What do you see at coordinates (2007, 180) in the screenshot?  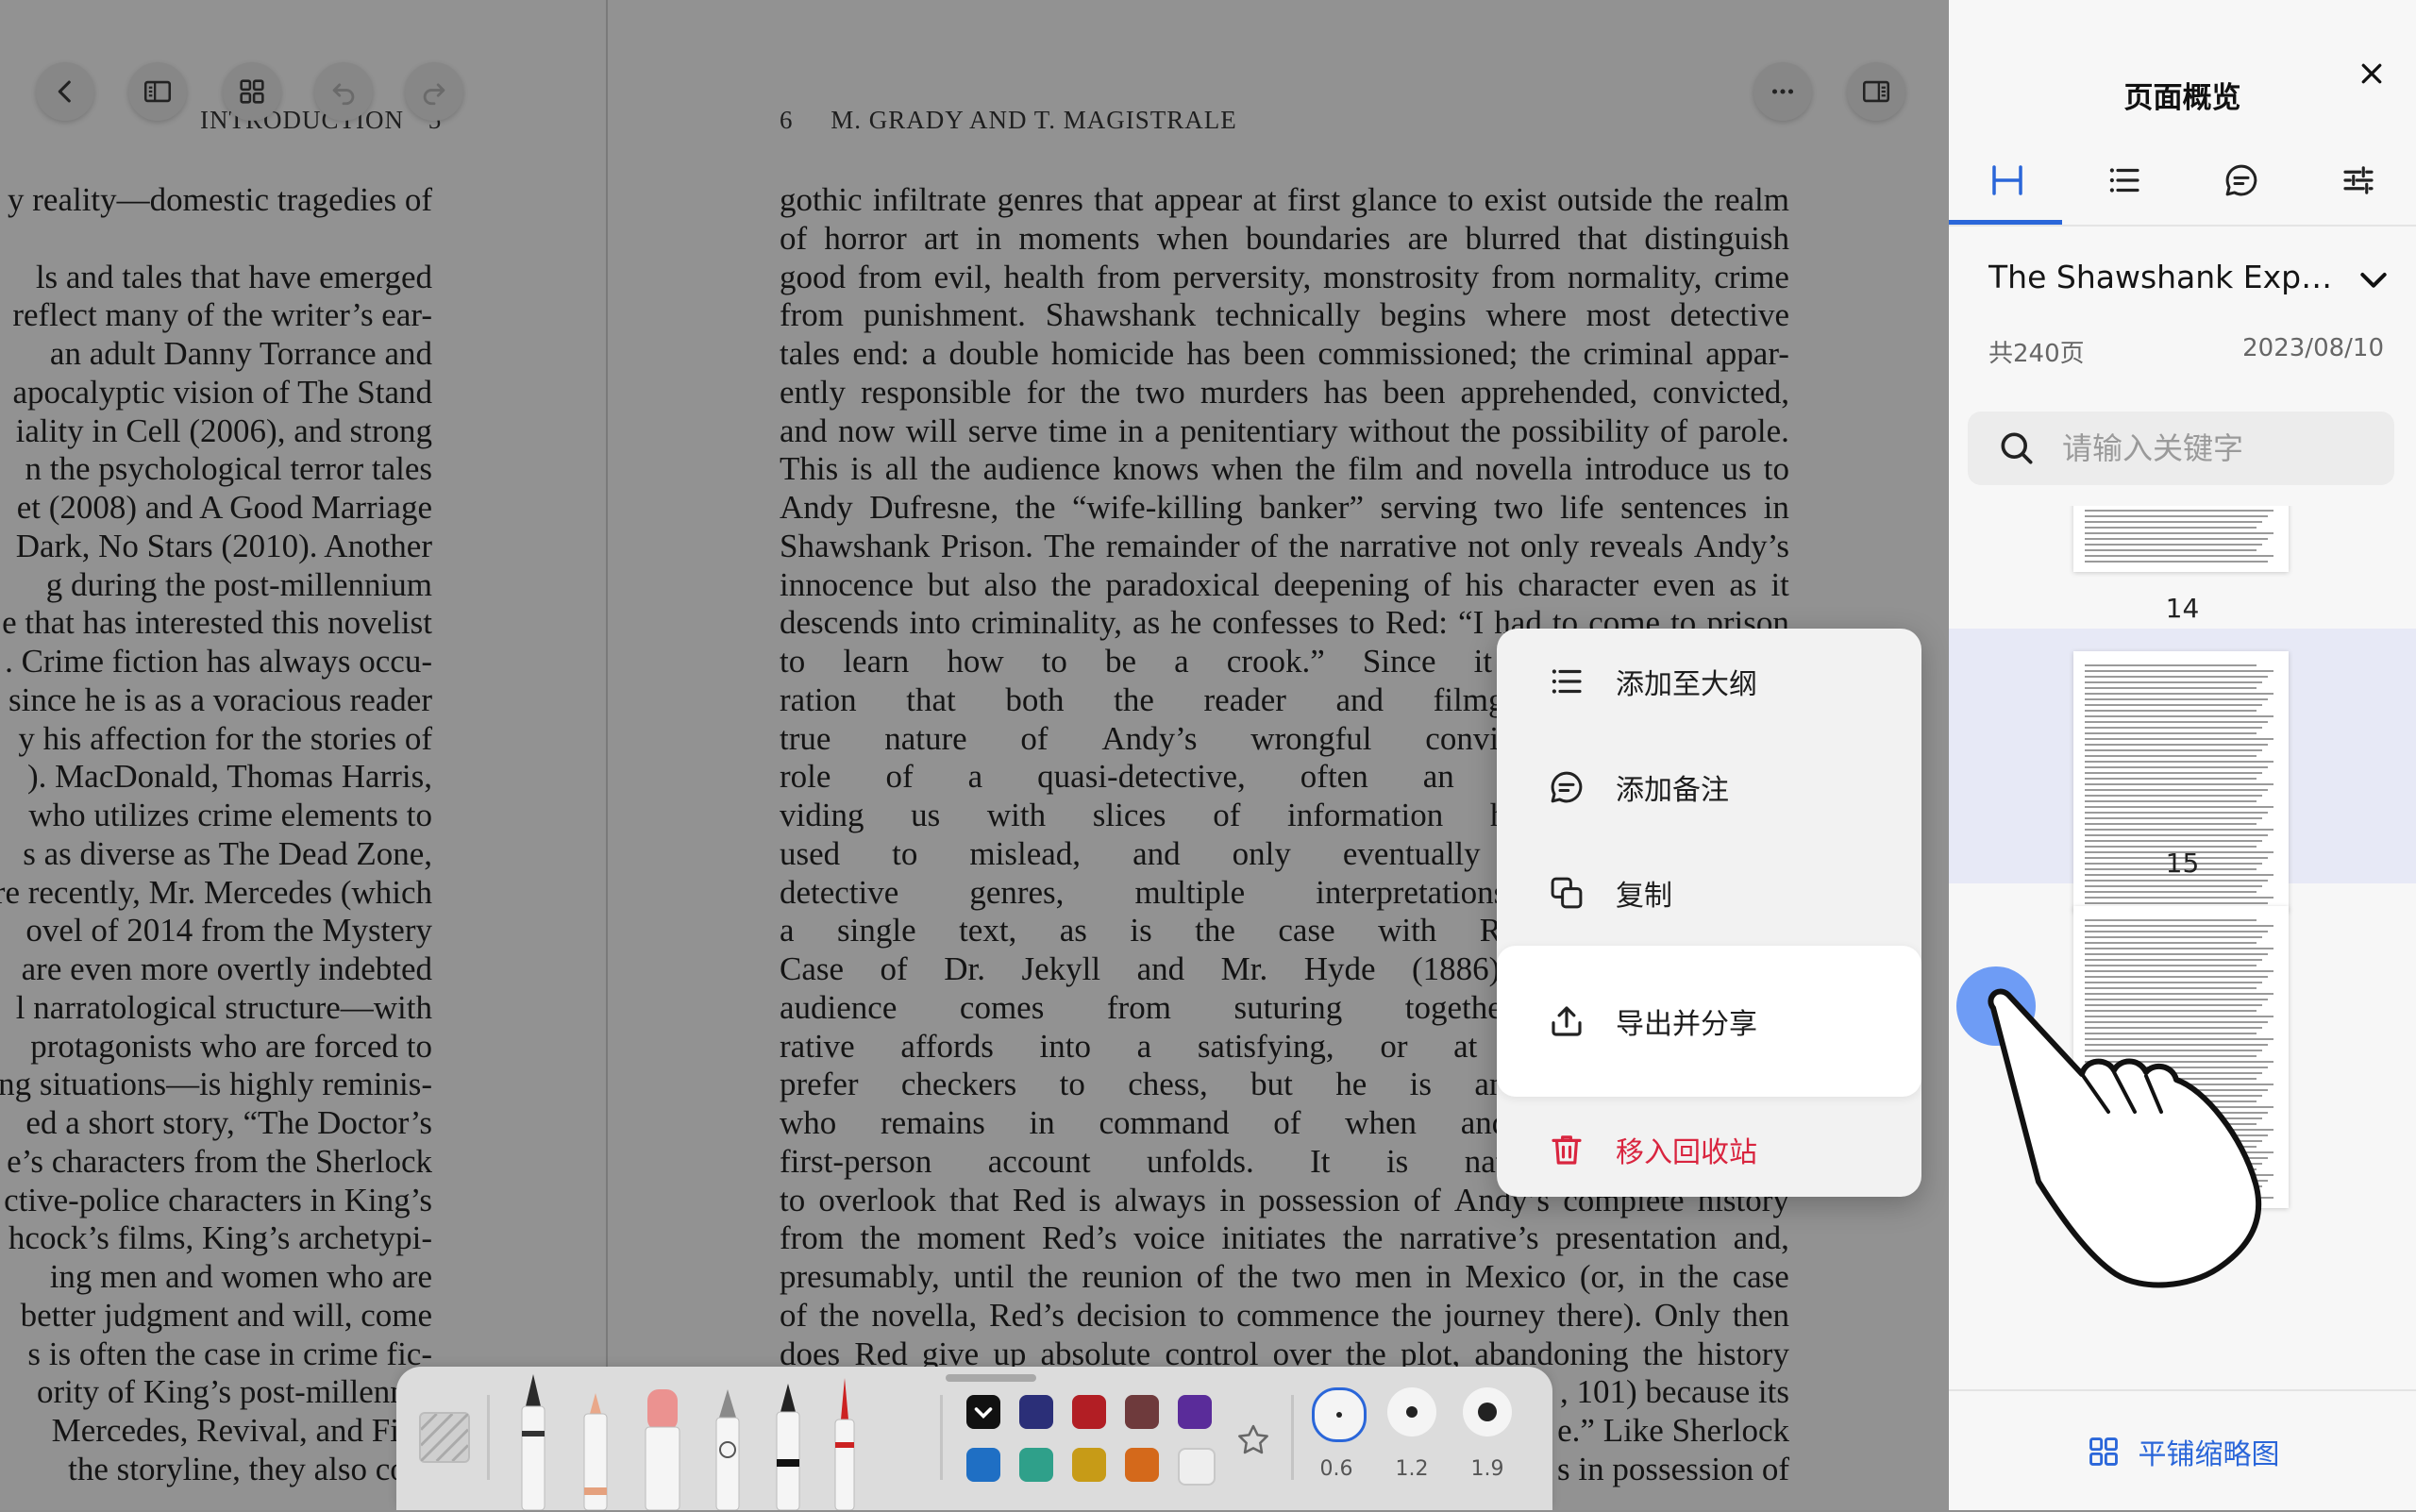 I see `tab-page-overview` at bounding box center [2007, 180].